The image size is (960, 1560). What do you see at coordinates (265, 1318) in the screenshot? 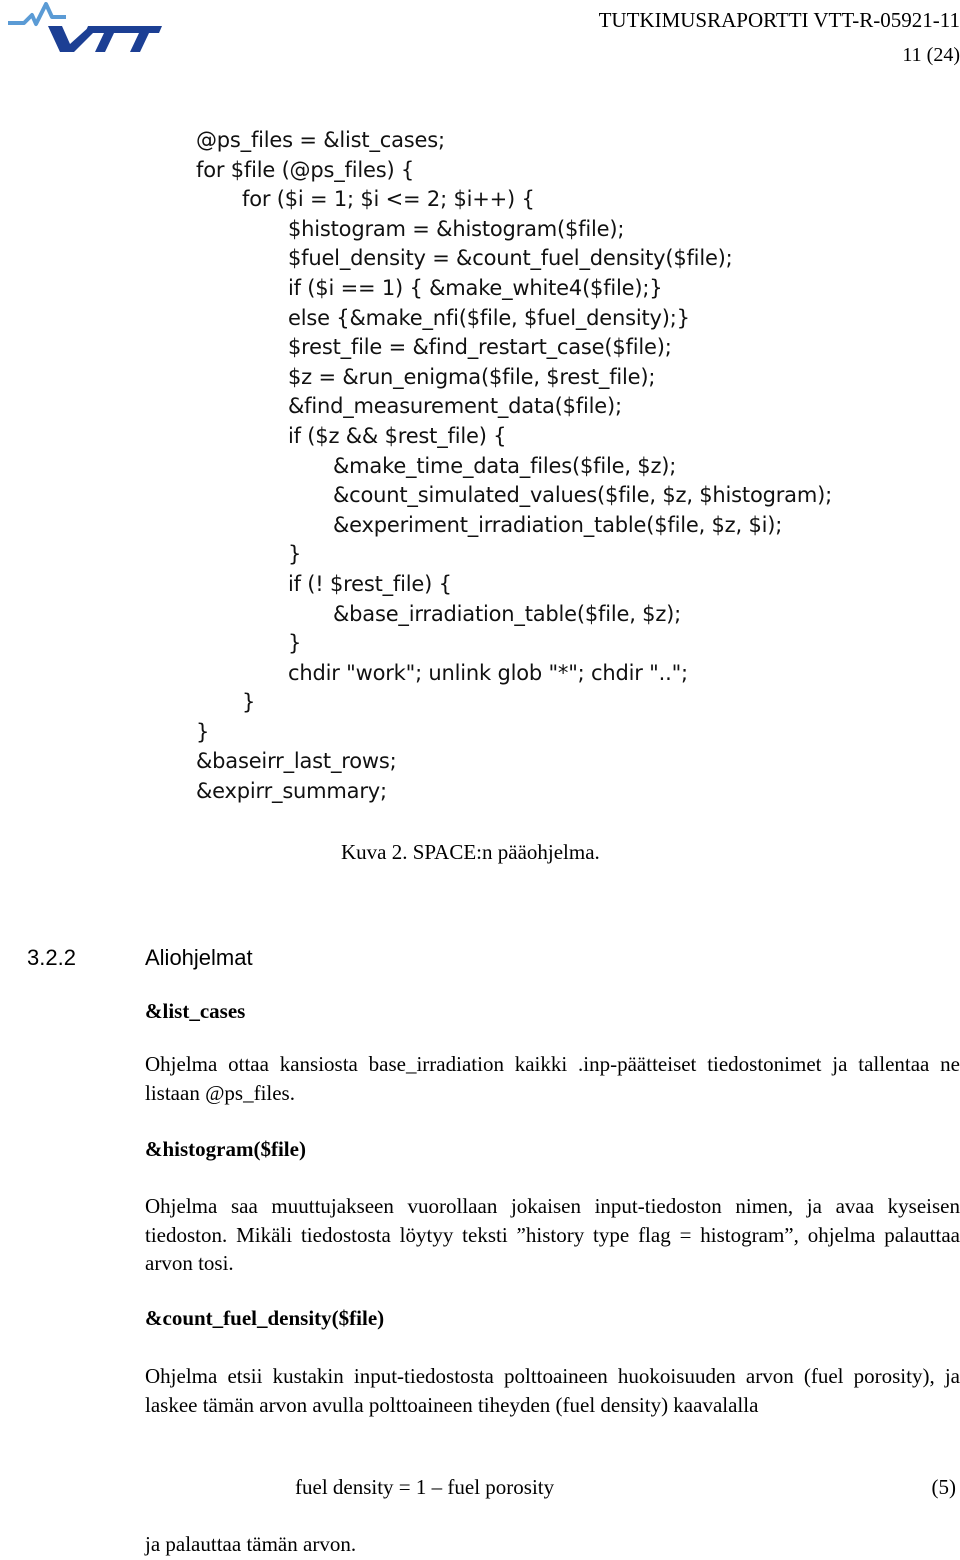
I see `subsection-heading-count-fuel-density: &count_fuel_density($file)` at bounding box center [265, 1318].